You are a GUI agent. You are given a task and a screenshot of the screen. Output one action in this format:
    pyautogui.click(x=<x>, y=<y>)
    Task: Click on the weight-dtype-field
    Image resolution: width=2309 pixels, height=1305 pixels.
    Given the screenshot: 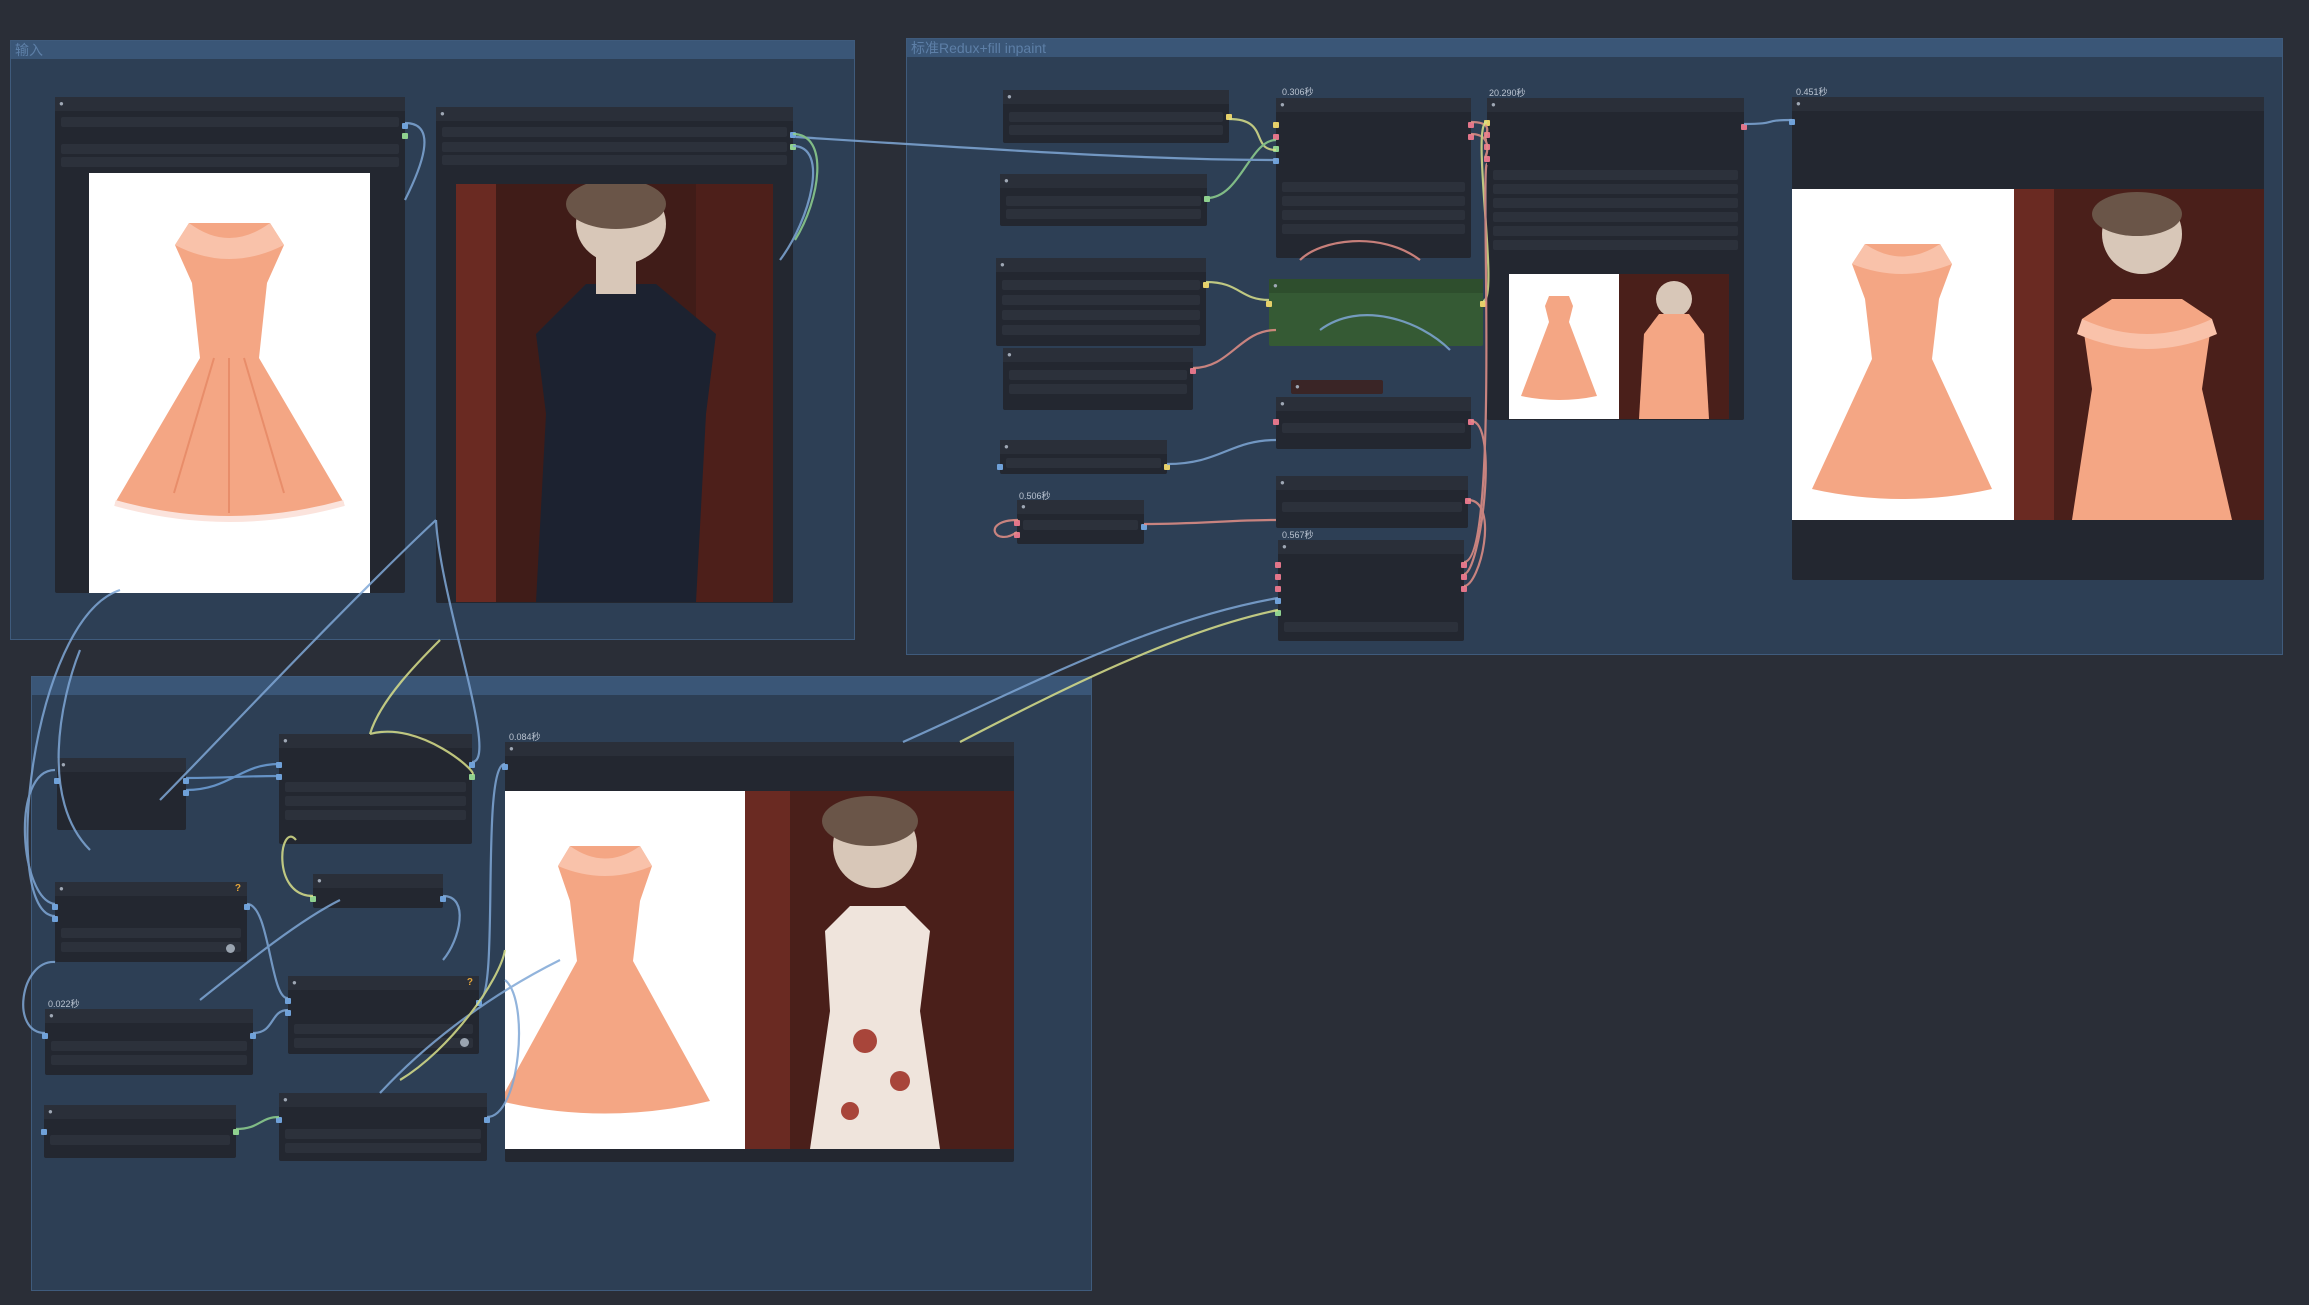 What is the action you would take?
    pyautogui.click(x=1101, y=300)
    